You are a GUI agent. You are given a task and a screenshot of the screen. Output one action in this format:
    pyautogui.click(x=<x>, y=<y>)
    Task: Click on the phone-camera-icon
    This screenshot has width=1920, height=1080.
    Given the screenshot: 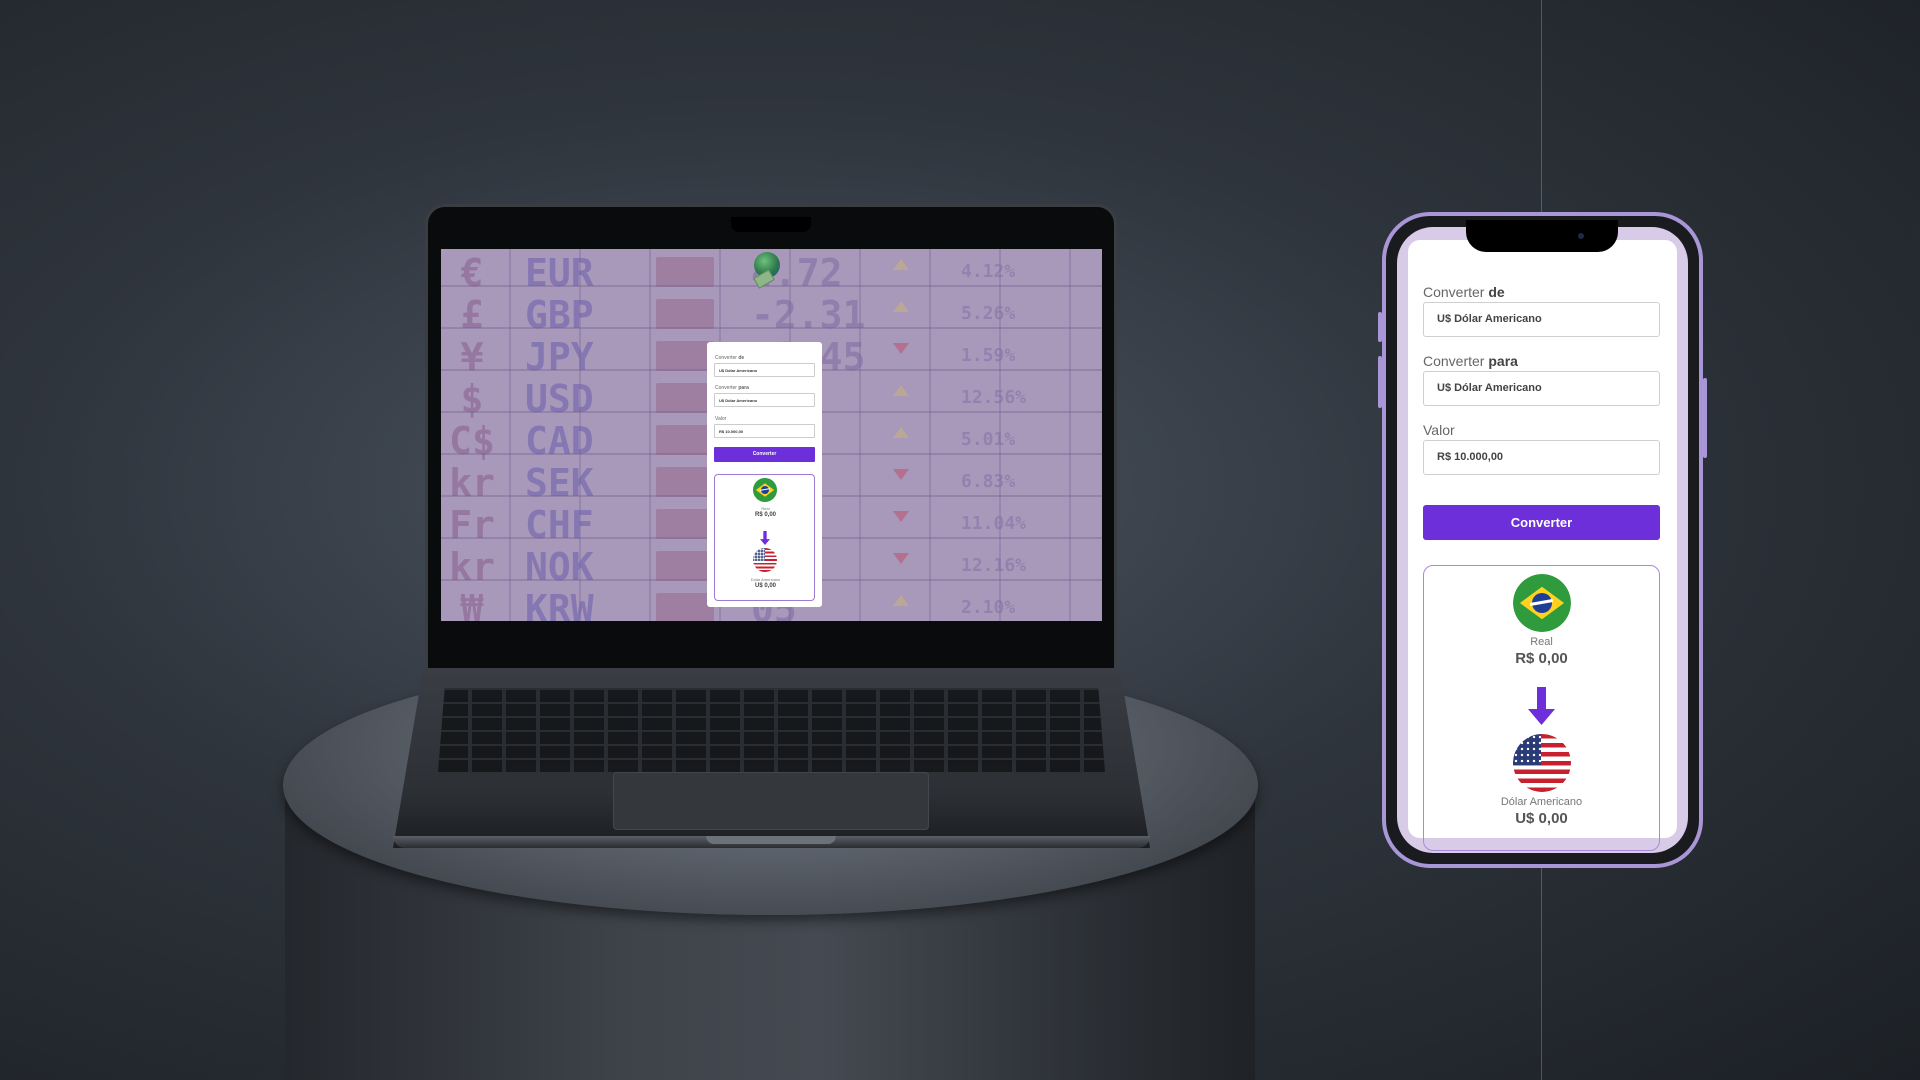 What is the action you would take?
    pyautogui.click(x=1581, y=236)
    